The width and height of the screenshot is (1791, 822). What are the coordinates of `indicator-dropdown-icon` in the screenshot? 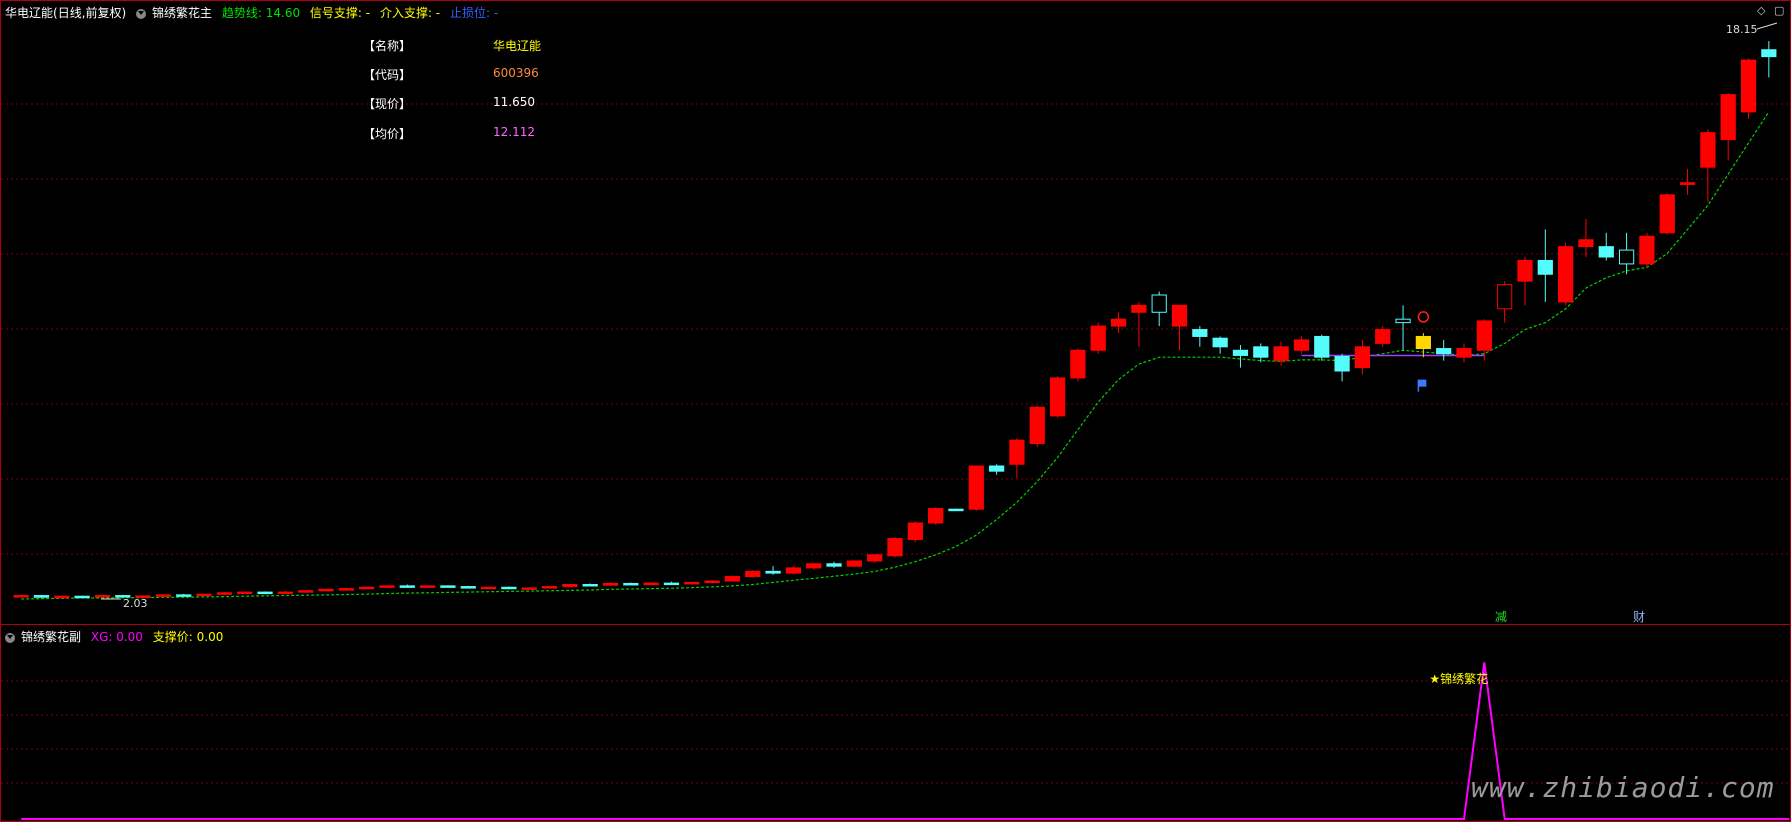 It's located at (141, 13).